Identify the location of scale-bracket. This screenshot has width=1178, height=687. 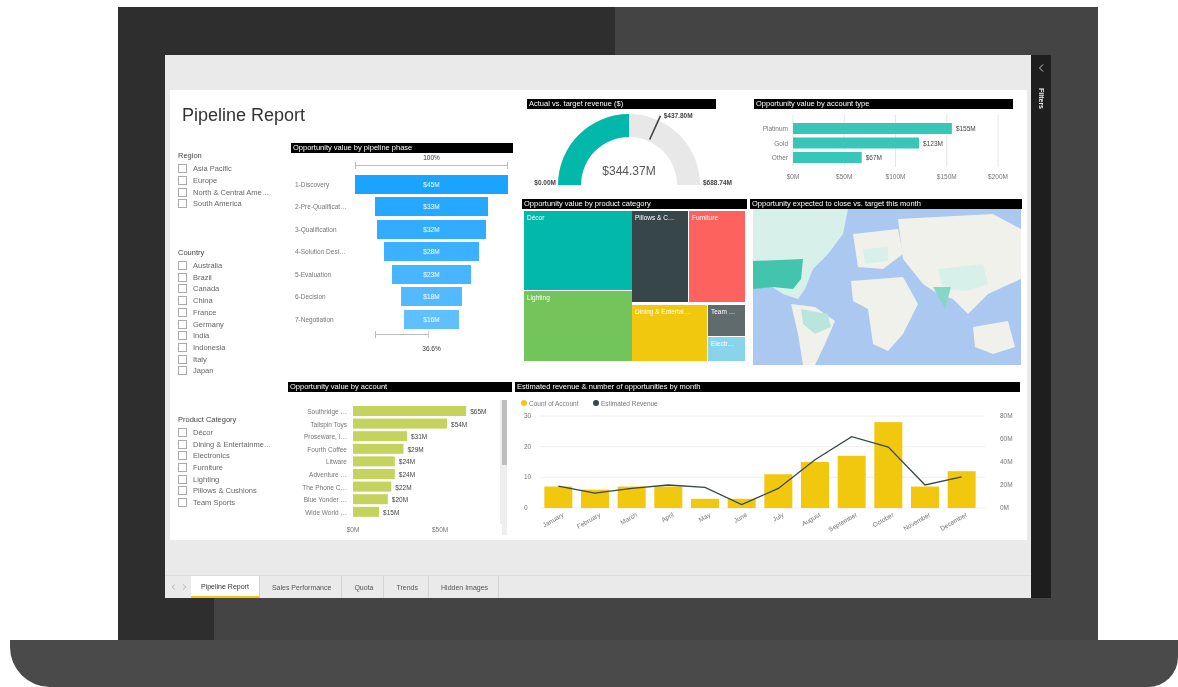
(402, 334).